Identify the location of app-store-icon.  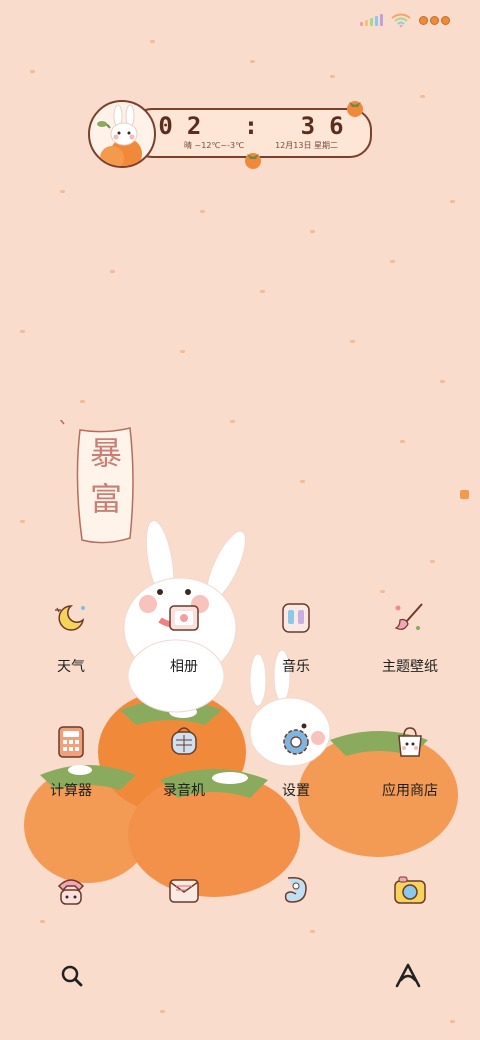
(410, 742).